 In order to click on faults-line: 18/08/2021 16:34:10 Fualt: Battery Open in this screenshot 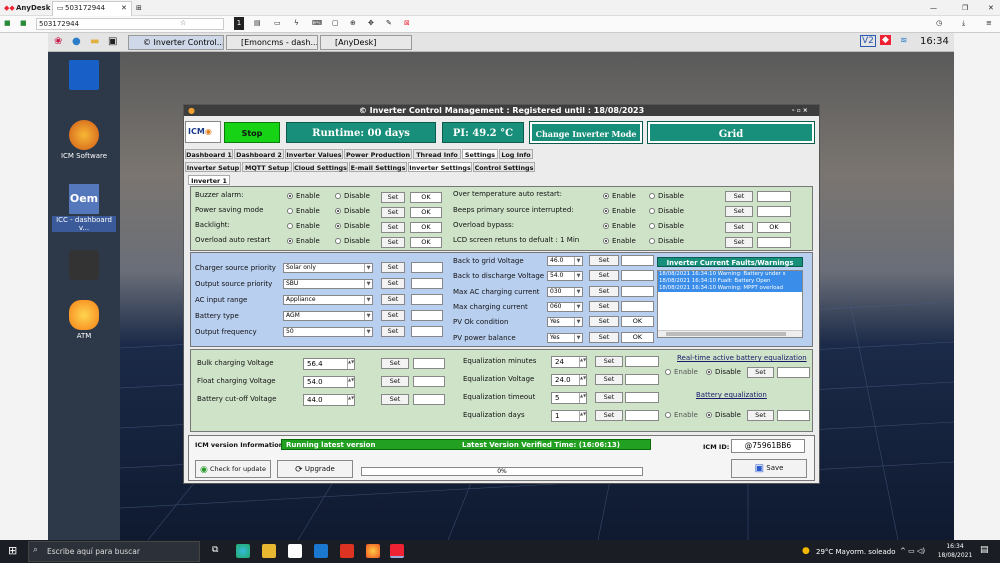, I will do `click(730, 281)`.